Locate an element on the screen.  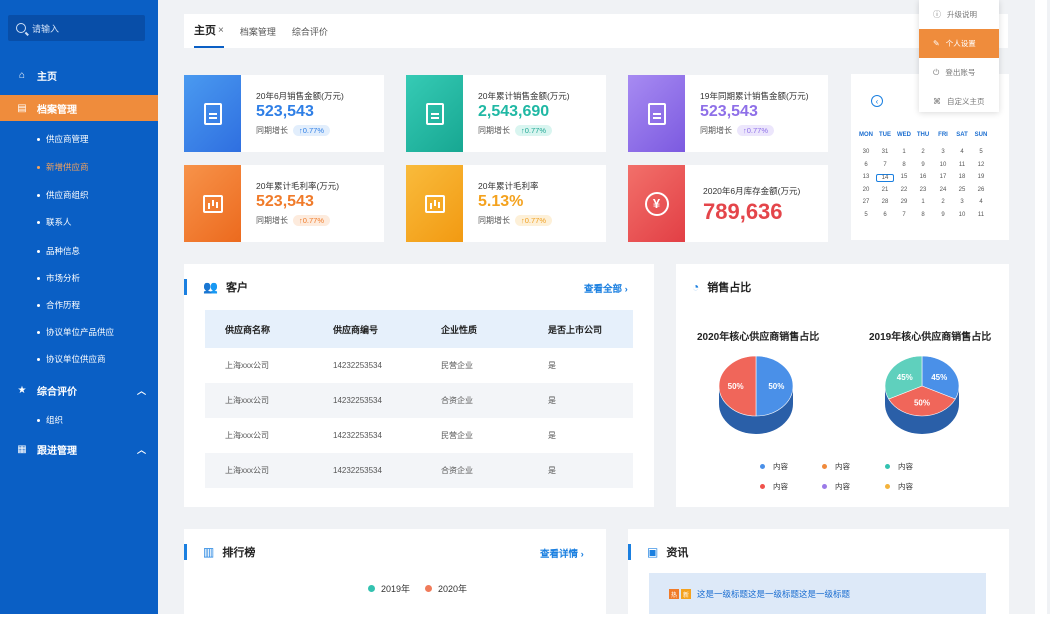
calendar-prev-button: ‹ is located at coordinates (877, 101).